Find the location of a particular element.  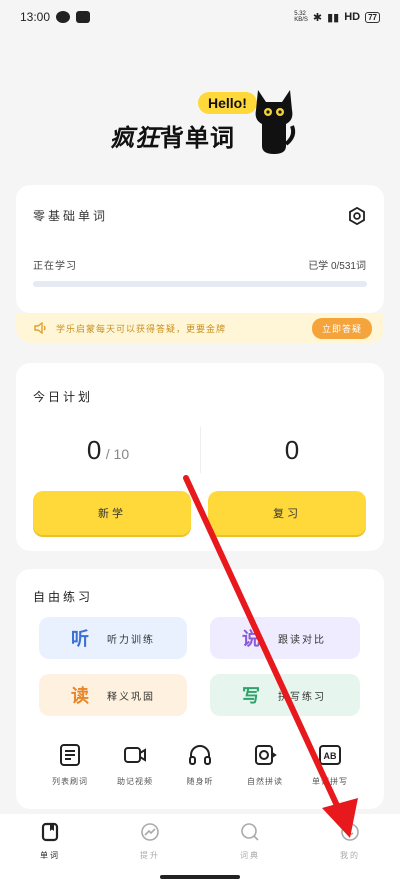

practice-title: 自由练习 is located at coordinates (63, 597).